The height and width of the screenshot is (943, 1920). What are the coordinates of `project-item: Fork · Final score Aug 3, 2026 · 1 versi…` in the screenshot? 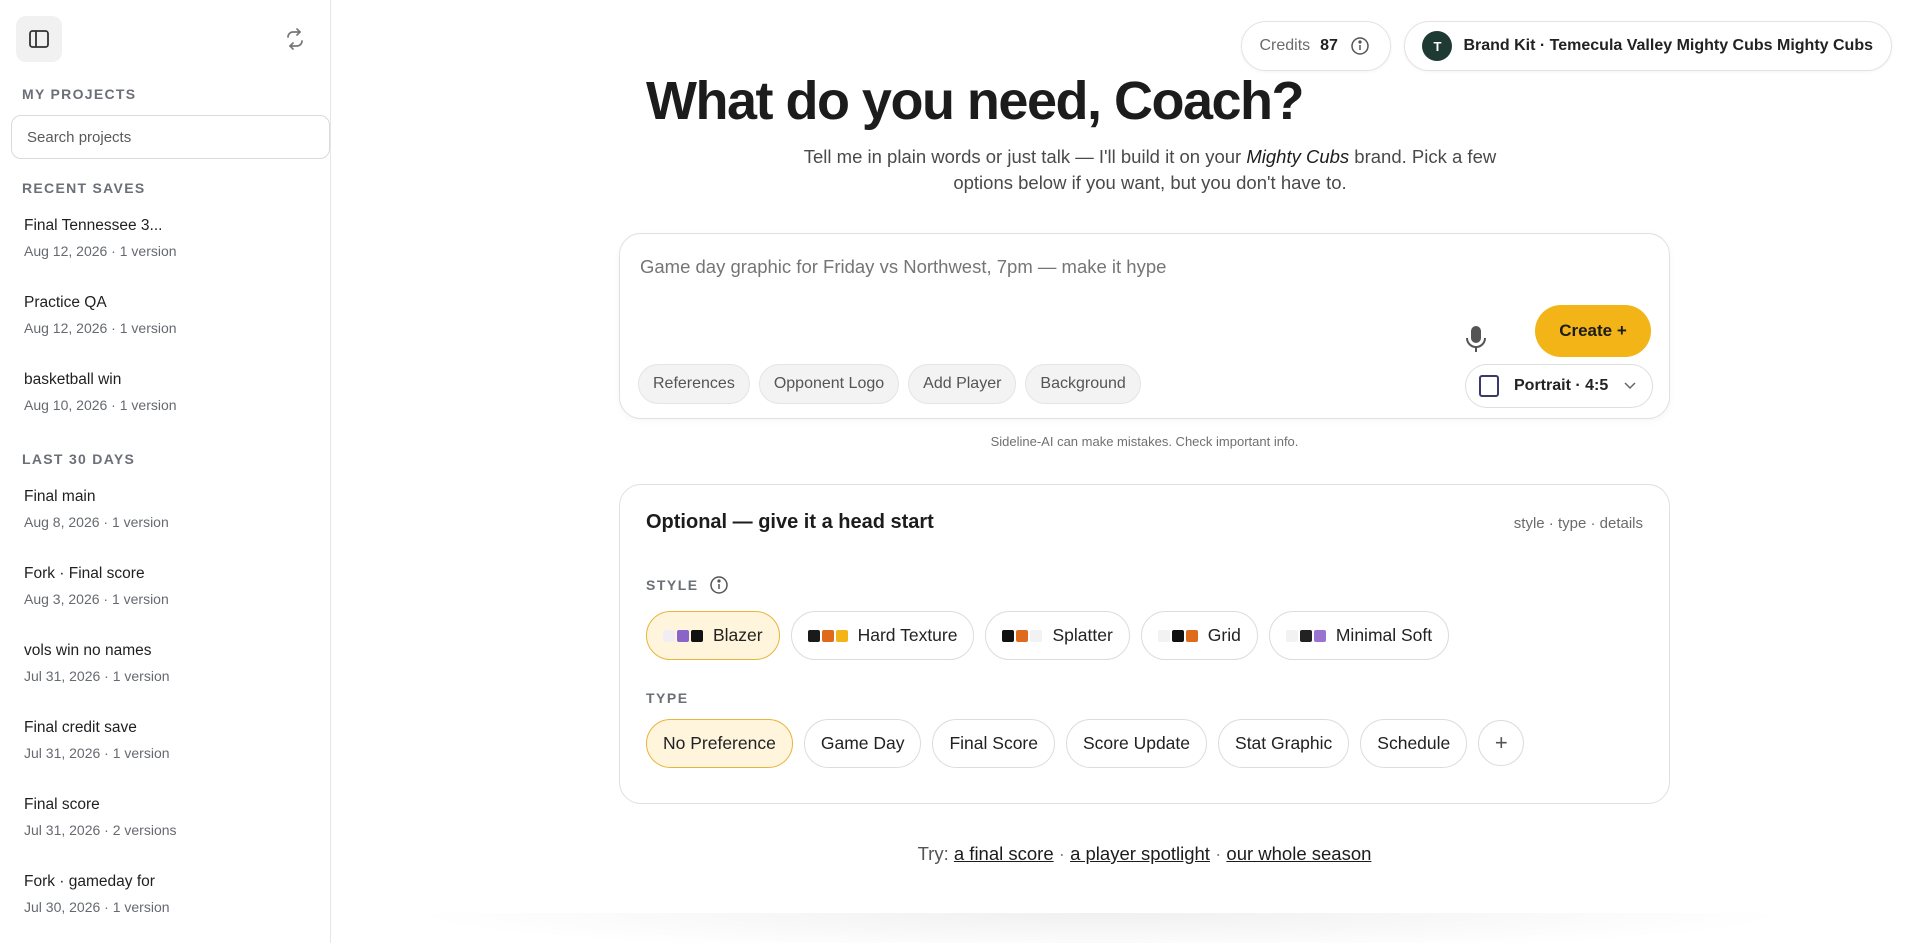 It's located at (165, 602).